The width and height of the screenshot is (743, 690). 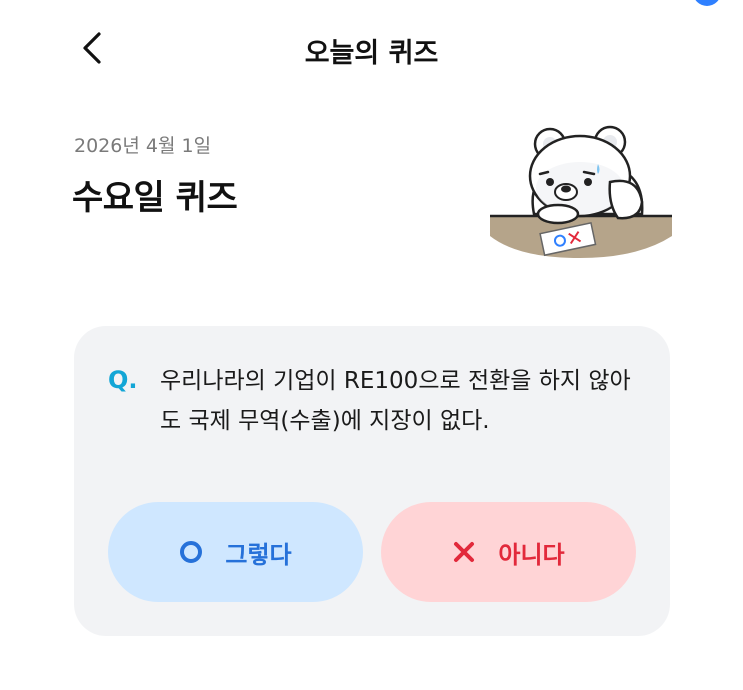 What do you see at coordinates (581, 191) in the screenshot?
I see `bear-illustration` at bounding box center [581, 191].